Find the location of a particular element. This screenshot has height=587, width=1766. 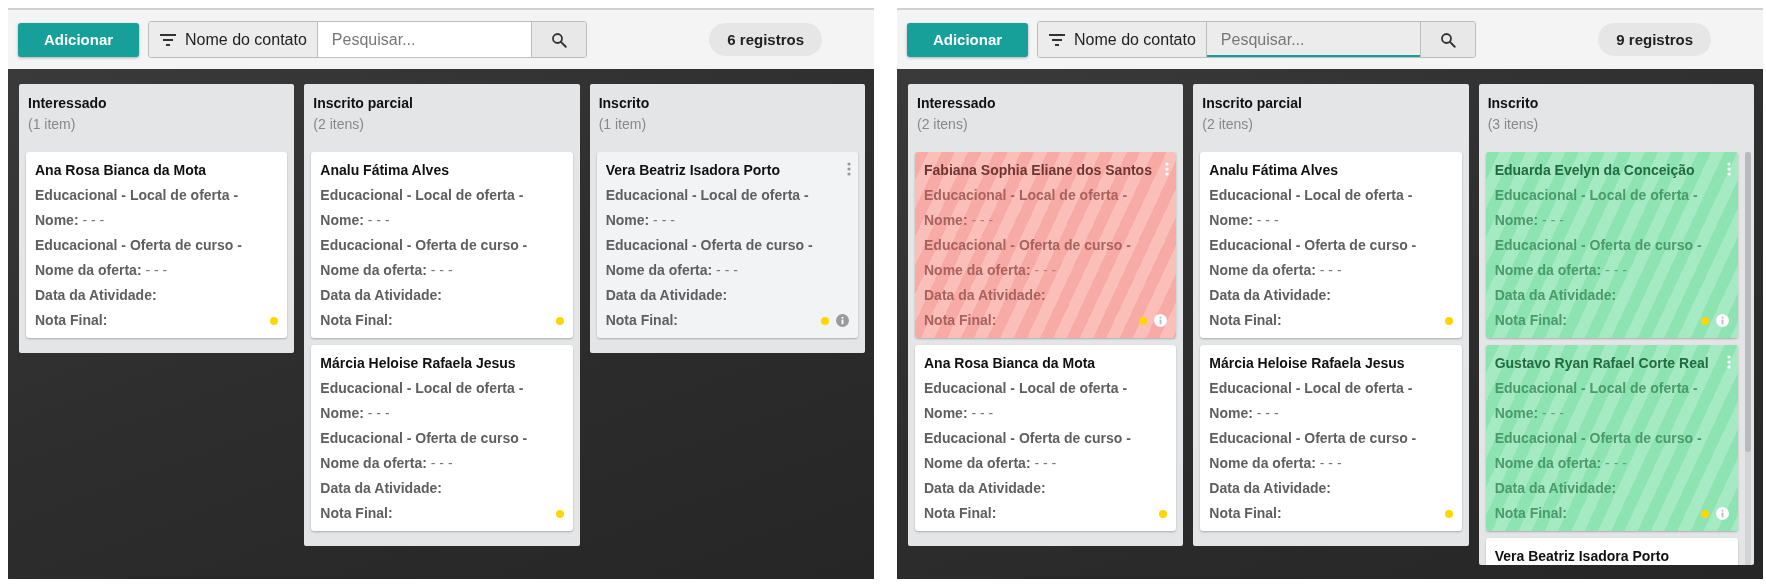

contact-card: Vera Beatriz Isadora Porto is located at coordinates (1611, 551).